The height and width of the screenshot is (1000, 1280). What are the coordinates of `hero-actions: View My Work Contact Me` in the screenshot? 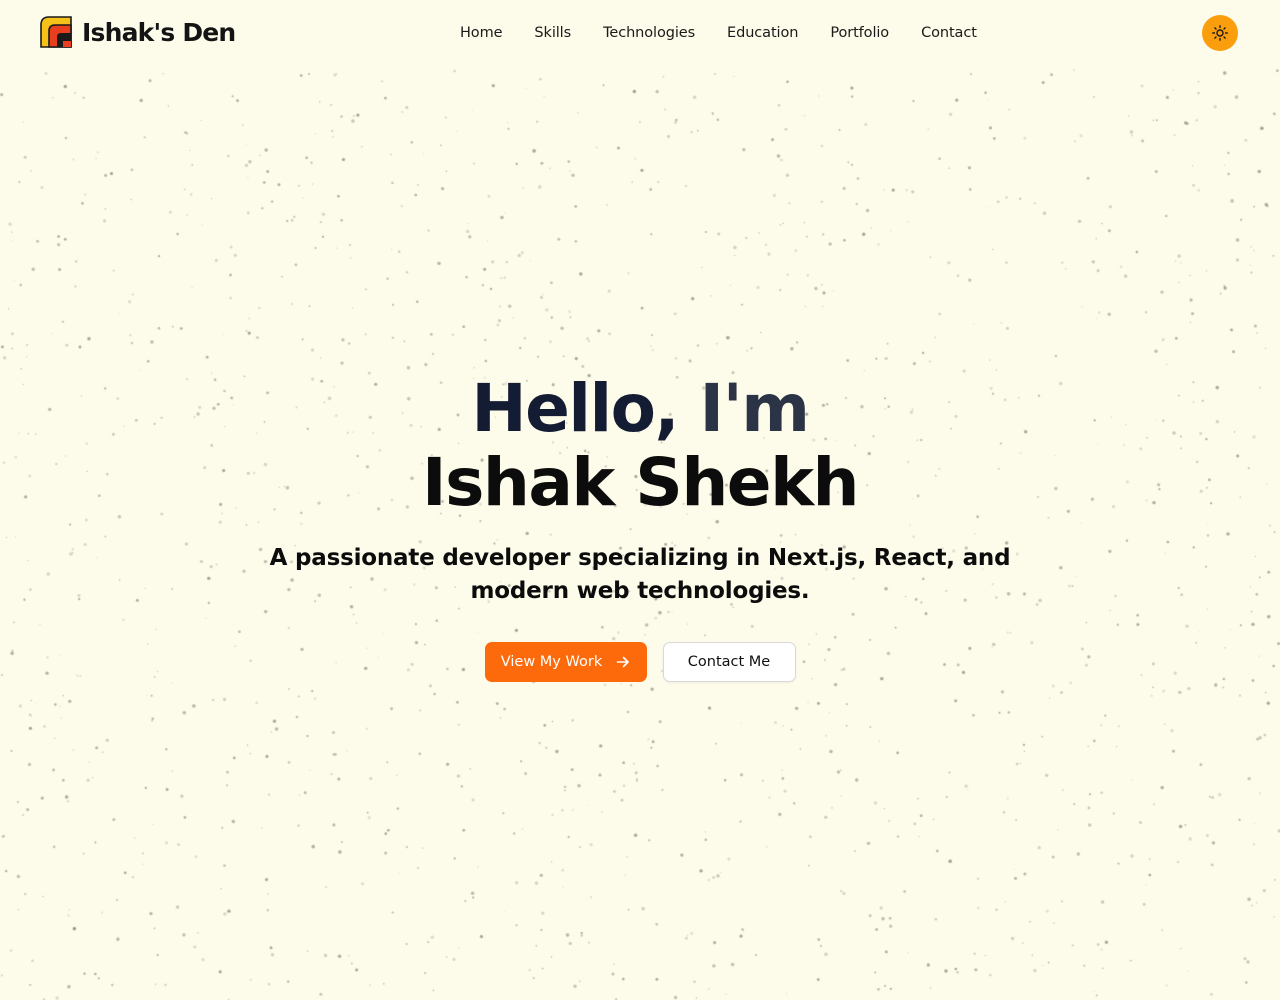 It's located at (640, 662).